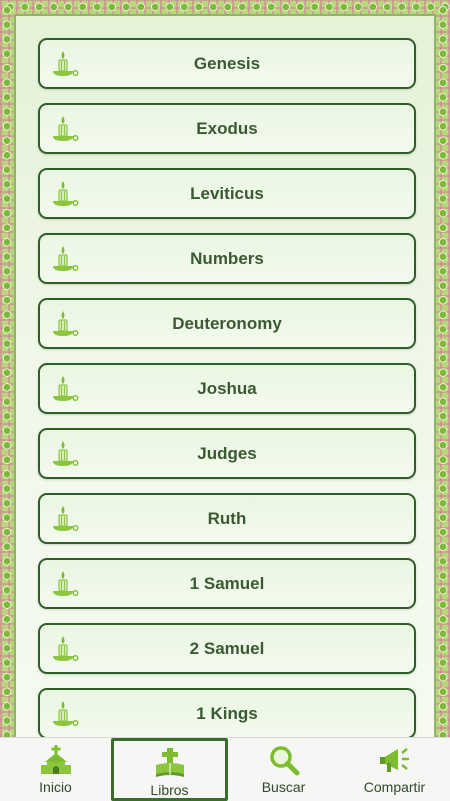 The width and height of the screenshot is (450, 801). I want to click on book-label: Leviticus, so click(227, 193).